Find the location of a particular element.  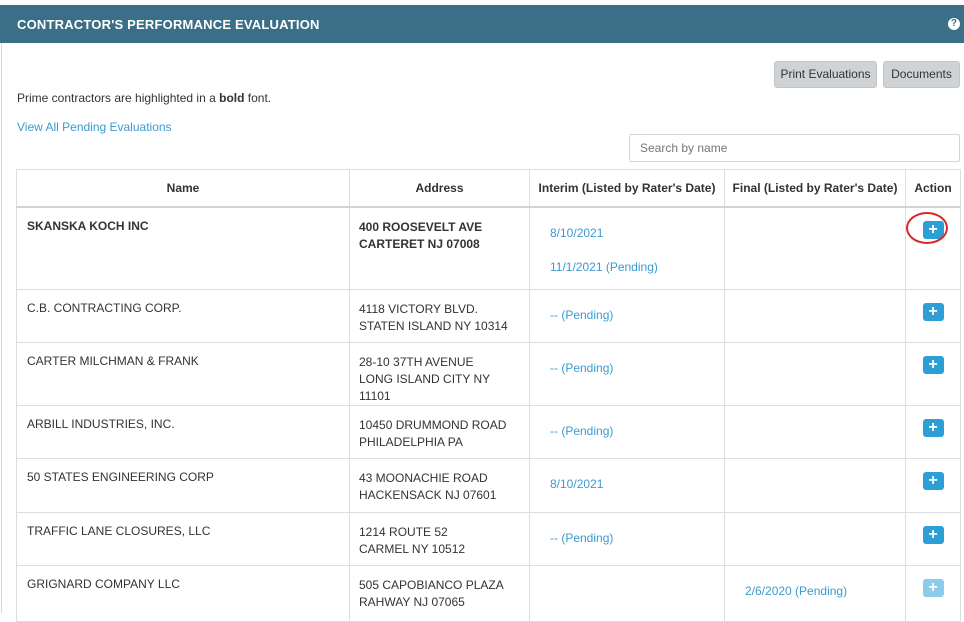

highlight-circle-annotation is located at coordinates (927, 228).